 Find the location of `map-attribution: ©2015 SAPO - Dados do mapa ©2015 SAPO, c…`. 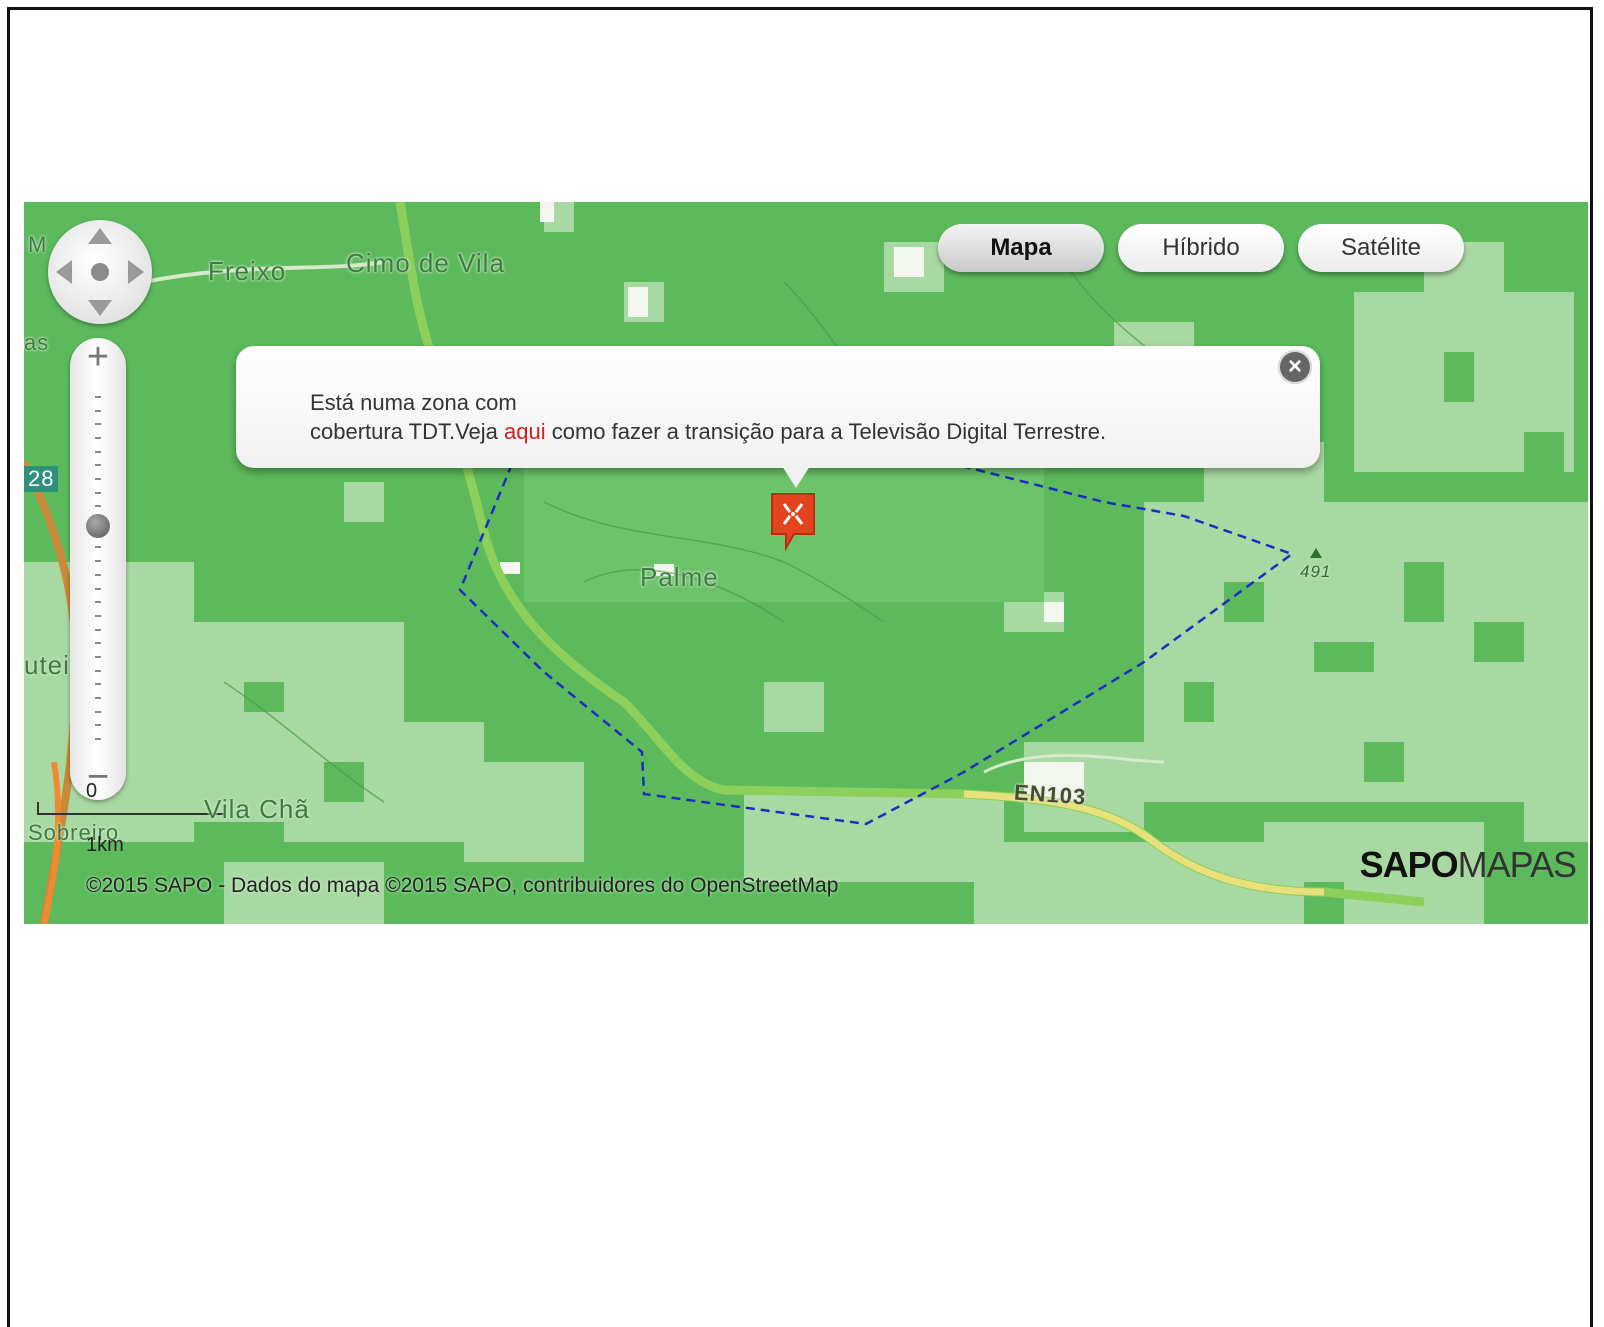

map-attribution: ©2015 SAPO - Dados do mapa ©2015 SAPO, c… is located at coordinates (462, 885).